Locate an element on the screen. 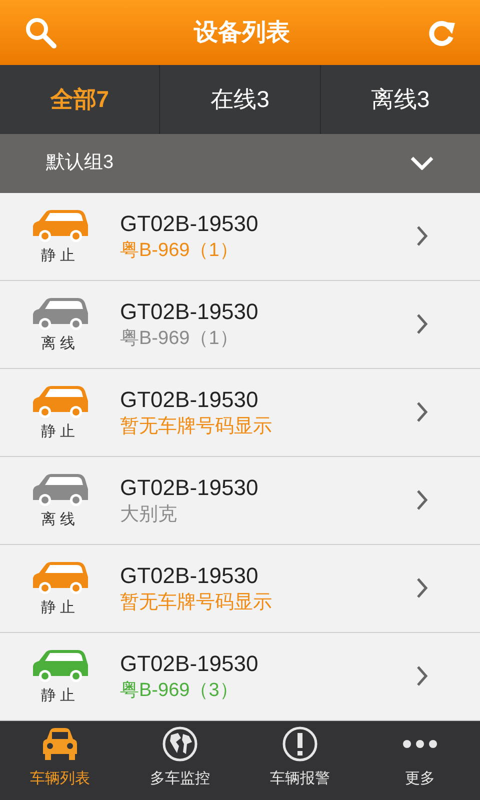  nav-label: 更多 is located at coordinates (420, 778).